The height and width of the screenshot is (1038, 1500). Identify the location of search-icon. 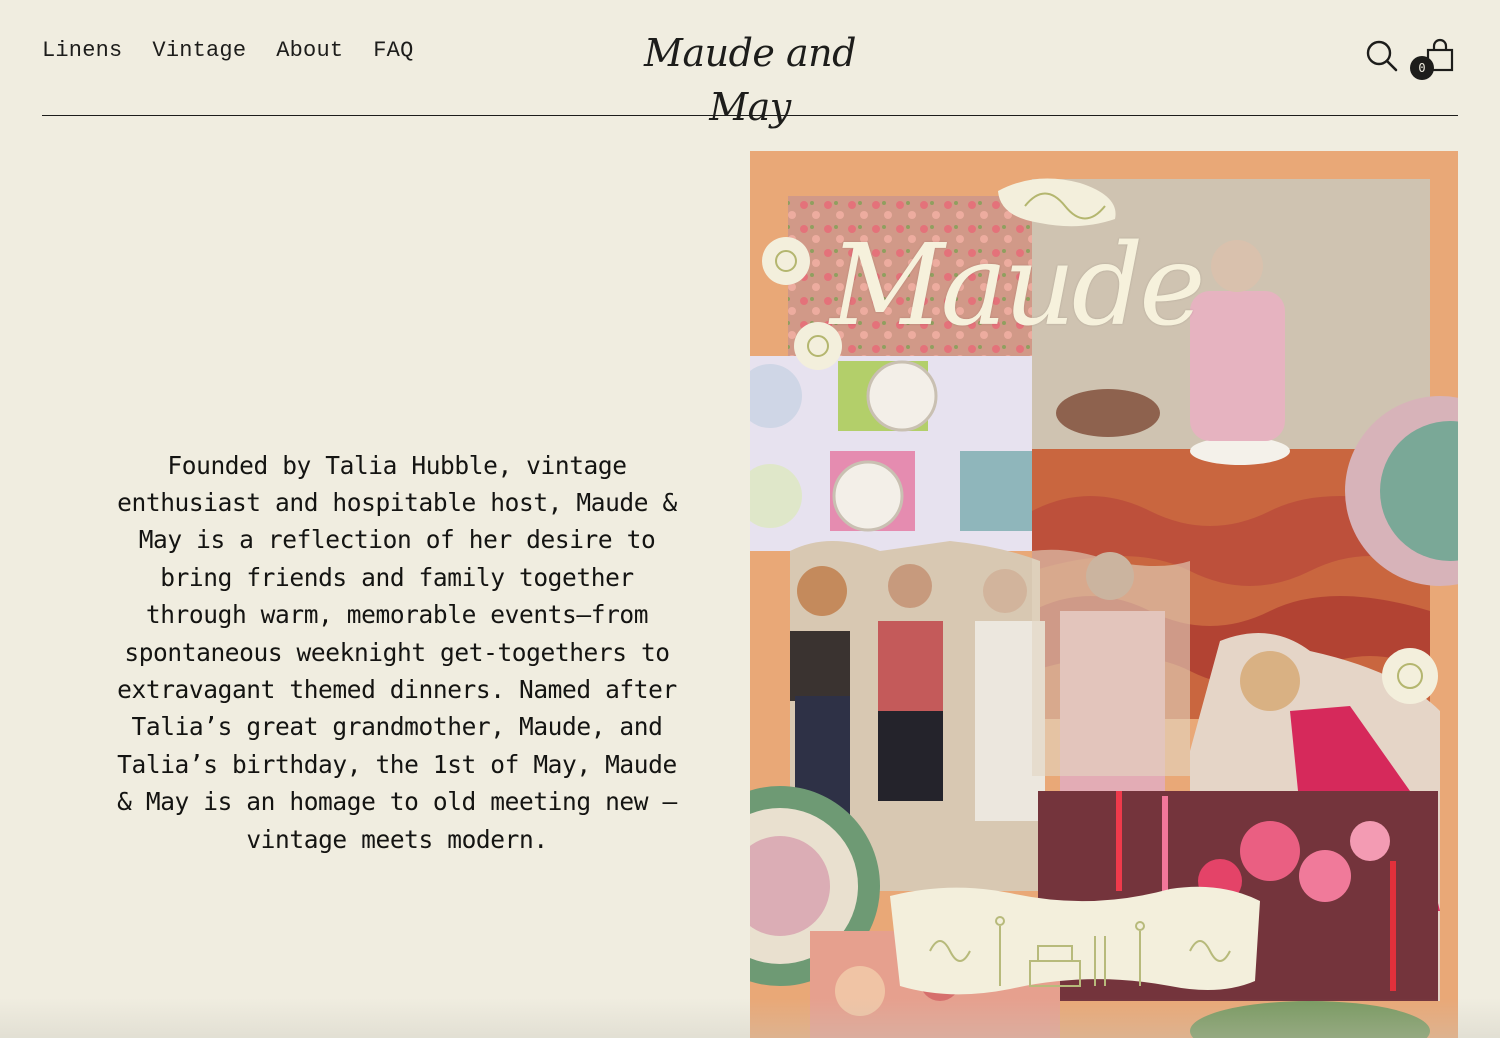
(1382, 56).